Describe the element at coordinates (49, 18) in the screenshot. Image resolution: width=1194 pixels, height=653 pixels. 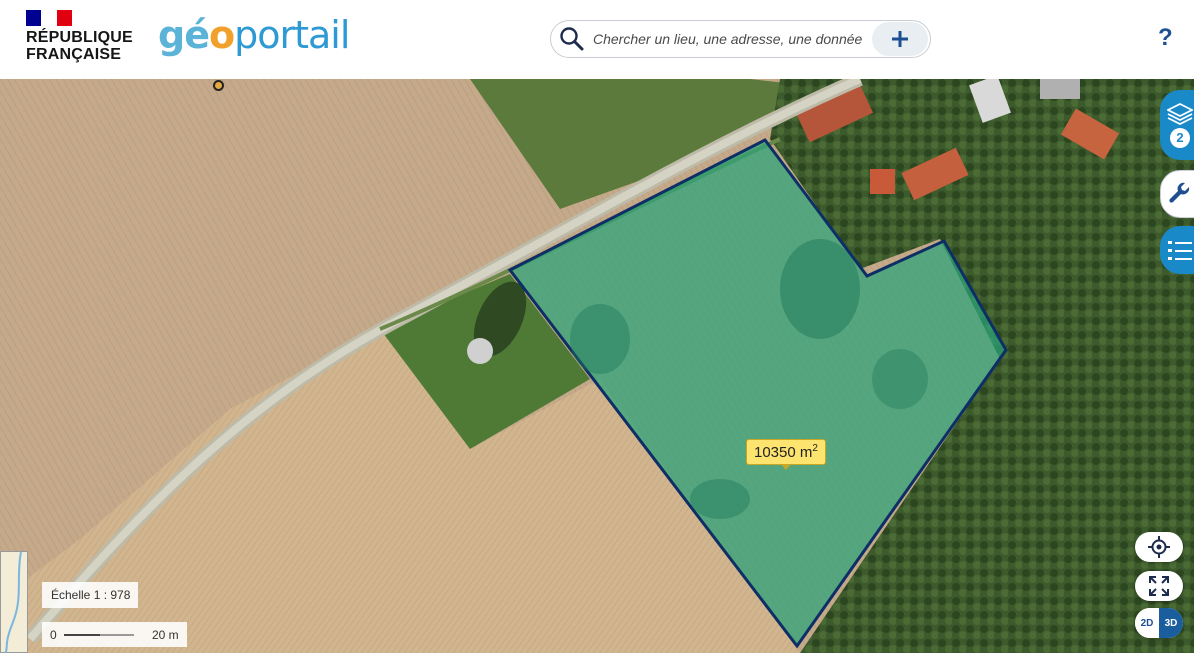
I see `french-flag-icon` at that location.